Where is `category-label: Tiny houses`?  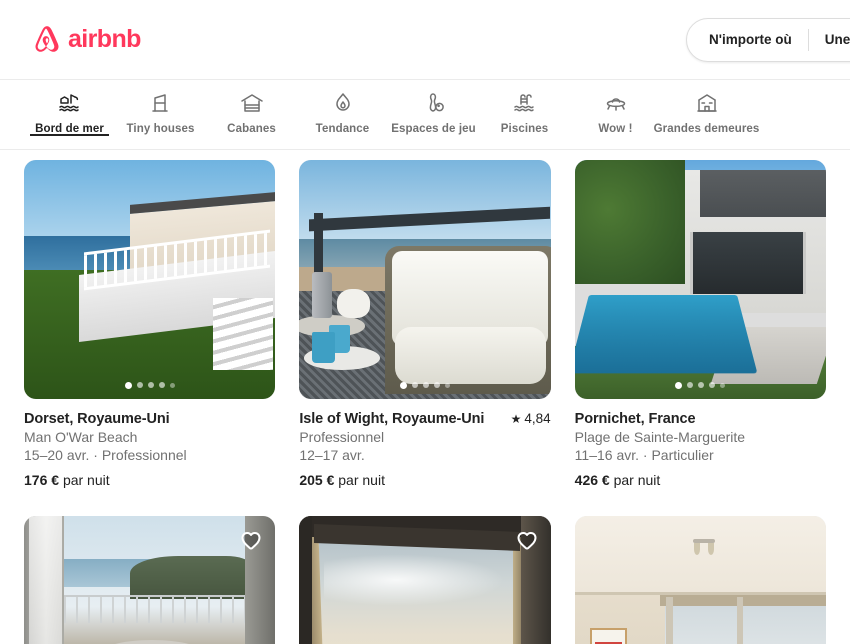
category-label: Tiny houses is located at coordinates (160, 129).